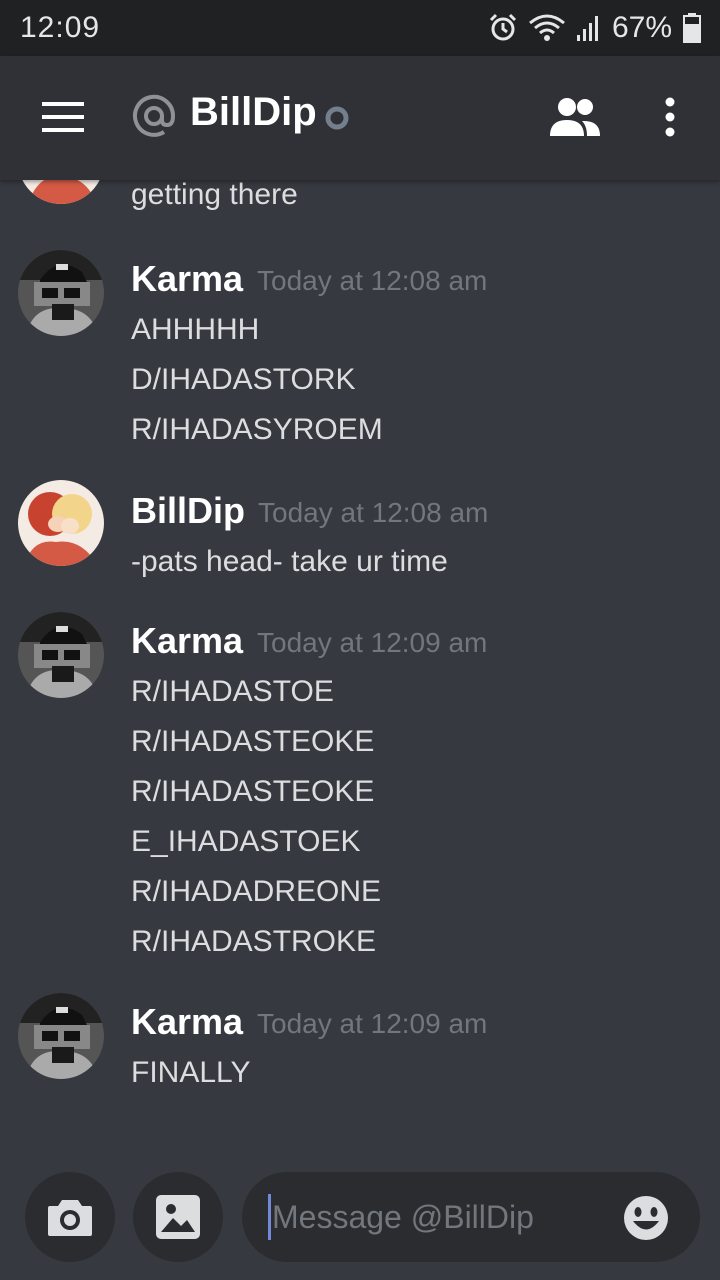 The height and width of the screenshot is (1280, 720). I want to click on emoji-button, so click(646, 1218).